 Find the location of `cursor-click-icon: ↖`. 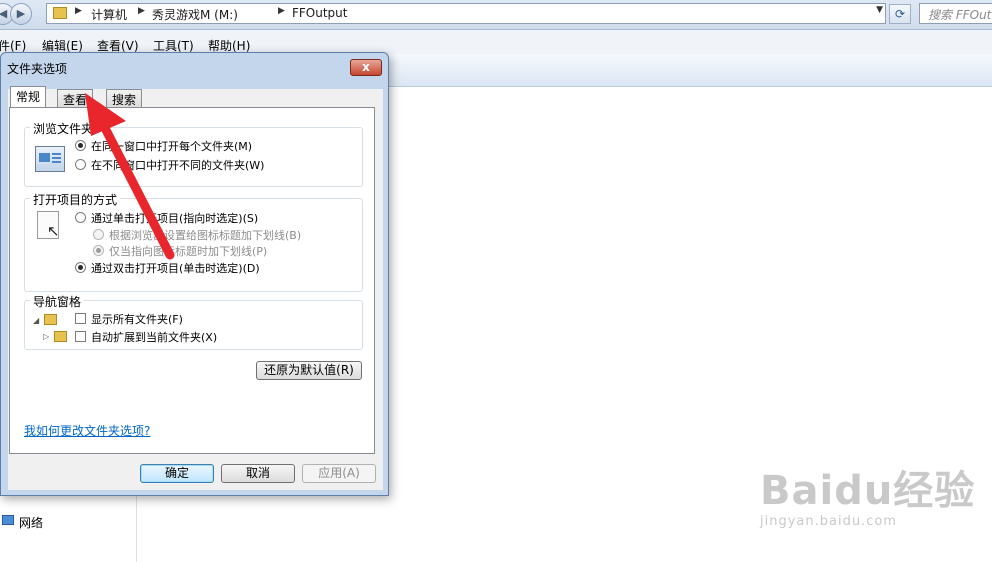

cursor-click-icon: ↖ is located at coordinates (48, 225).